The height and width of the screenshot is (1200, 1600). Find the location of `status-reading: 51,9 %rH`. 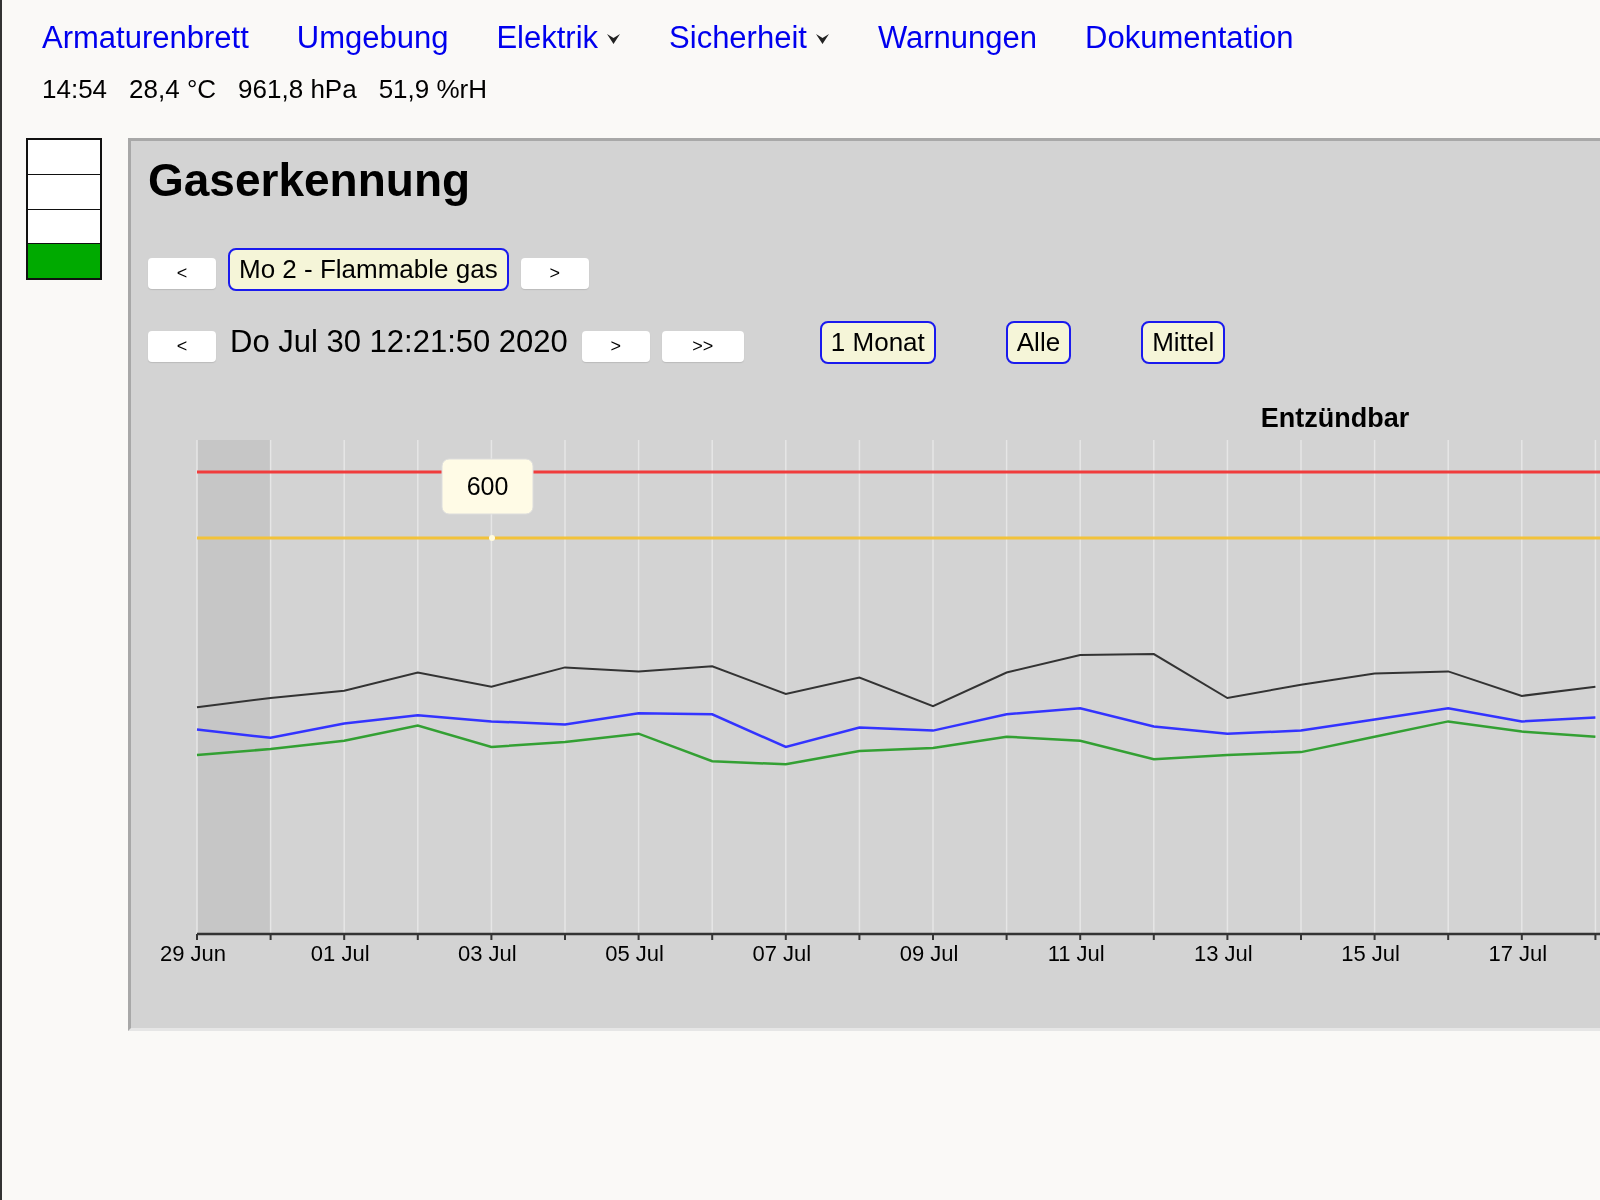

status-reading: 51,9 %rH is located at coordinates (433, 90).